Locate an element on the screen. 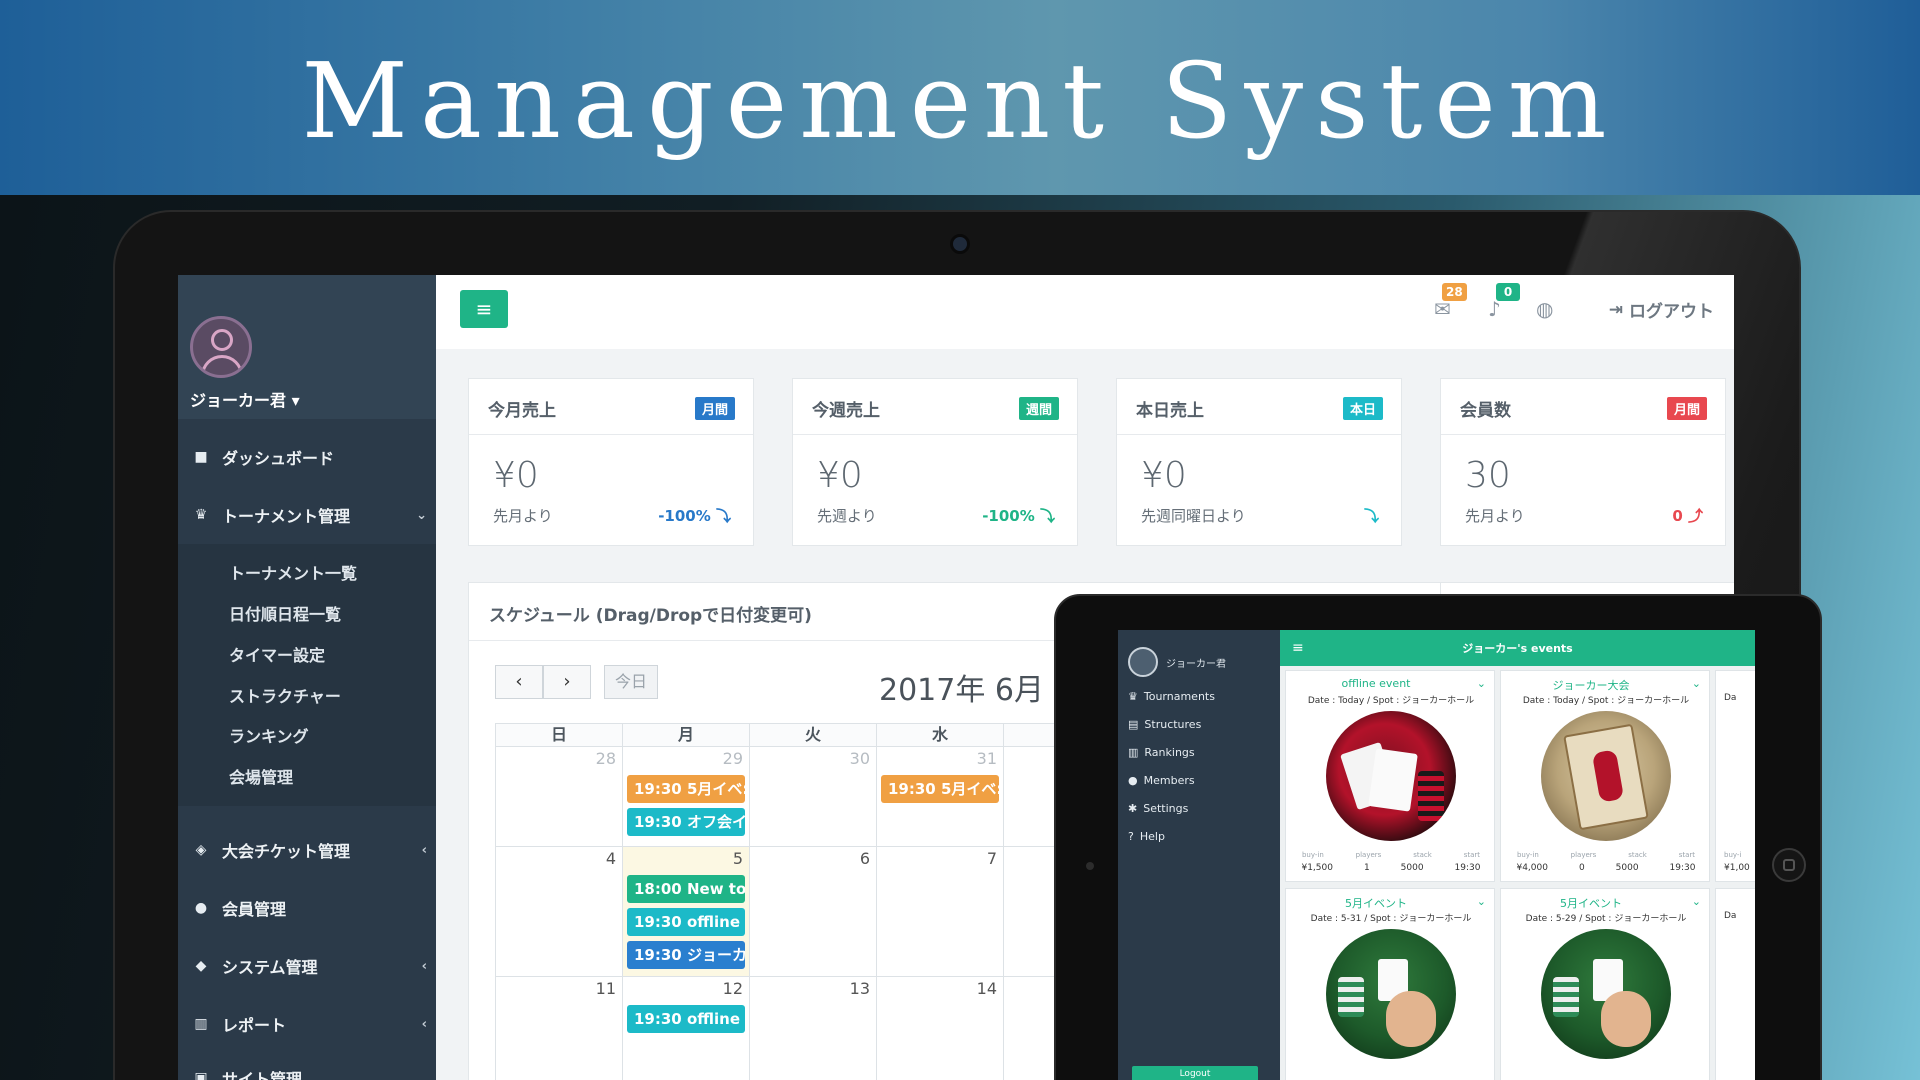  stat-card-monthly-sales: 今月売上 月間 ¥0 先月より -100% ⤵ is located at coordinates (611, 462).